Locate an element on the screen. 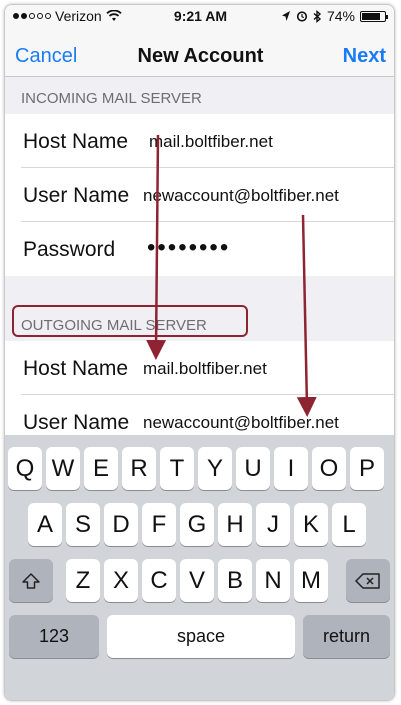 The image size is (401, 705). status-bar: Verizon 9:21 AM 74% is located at coordinates (199, 16).